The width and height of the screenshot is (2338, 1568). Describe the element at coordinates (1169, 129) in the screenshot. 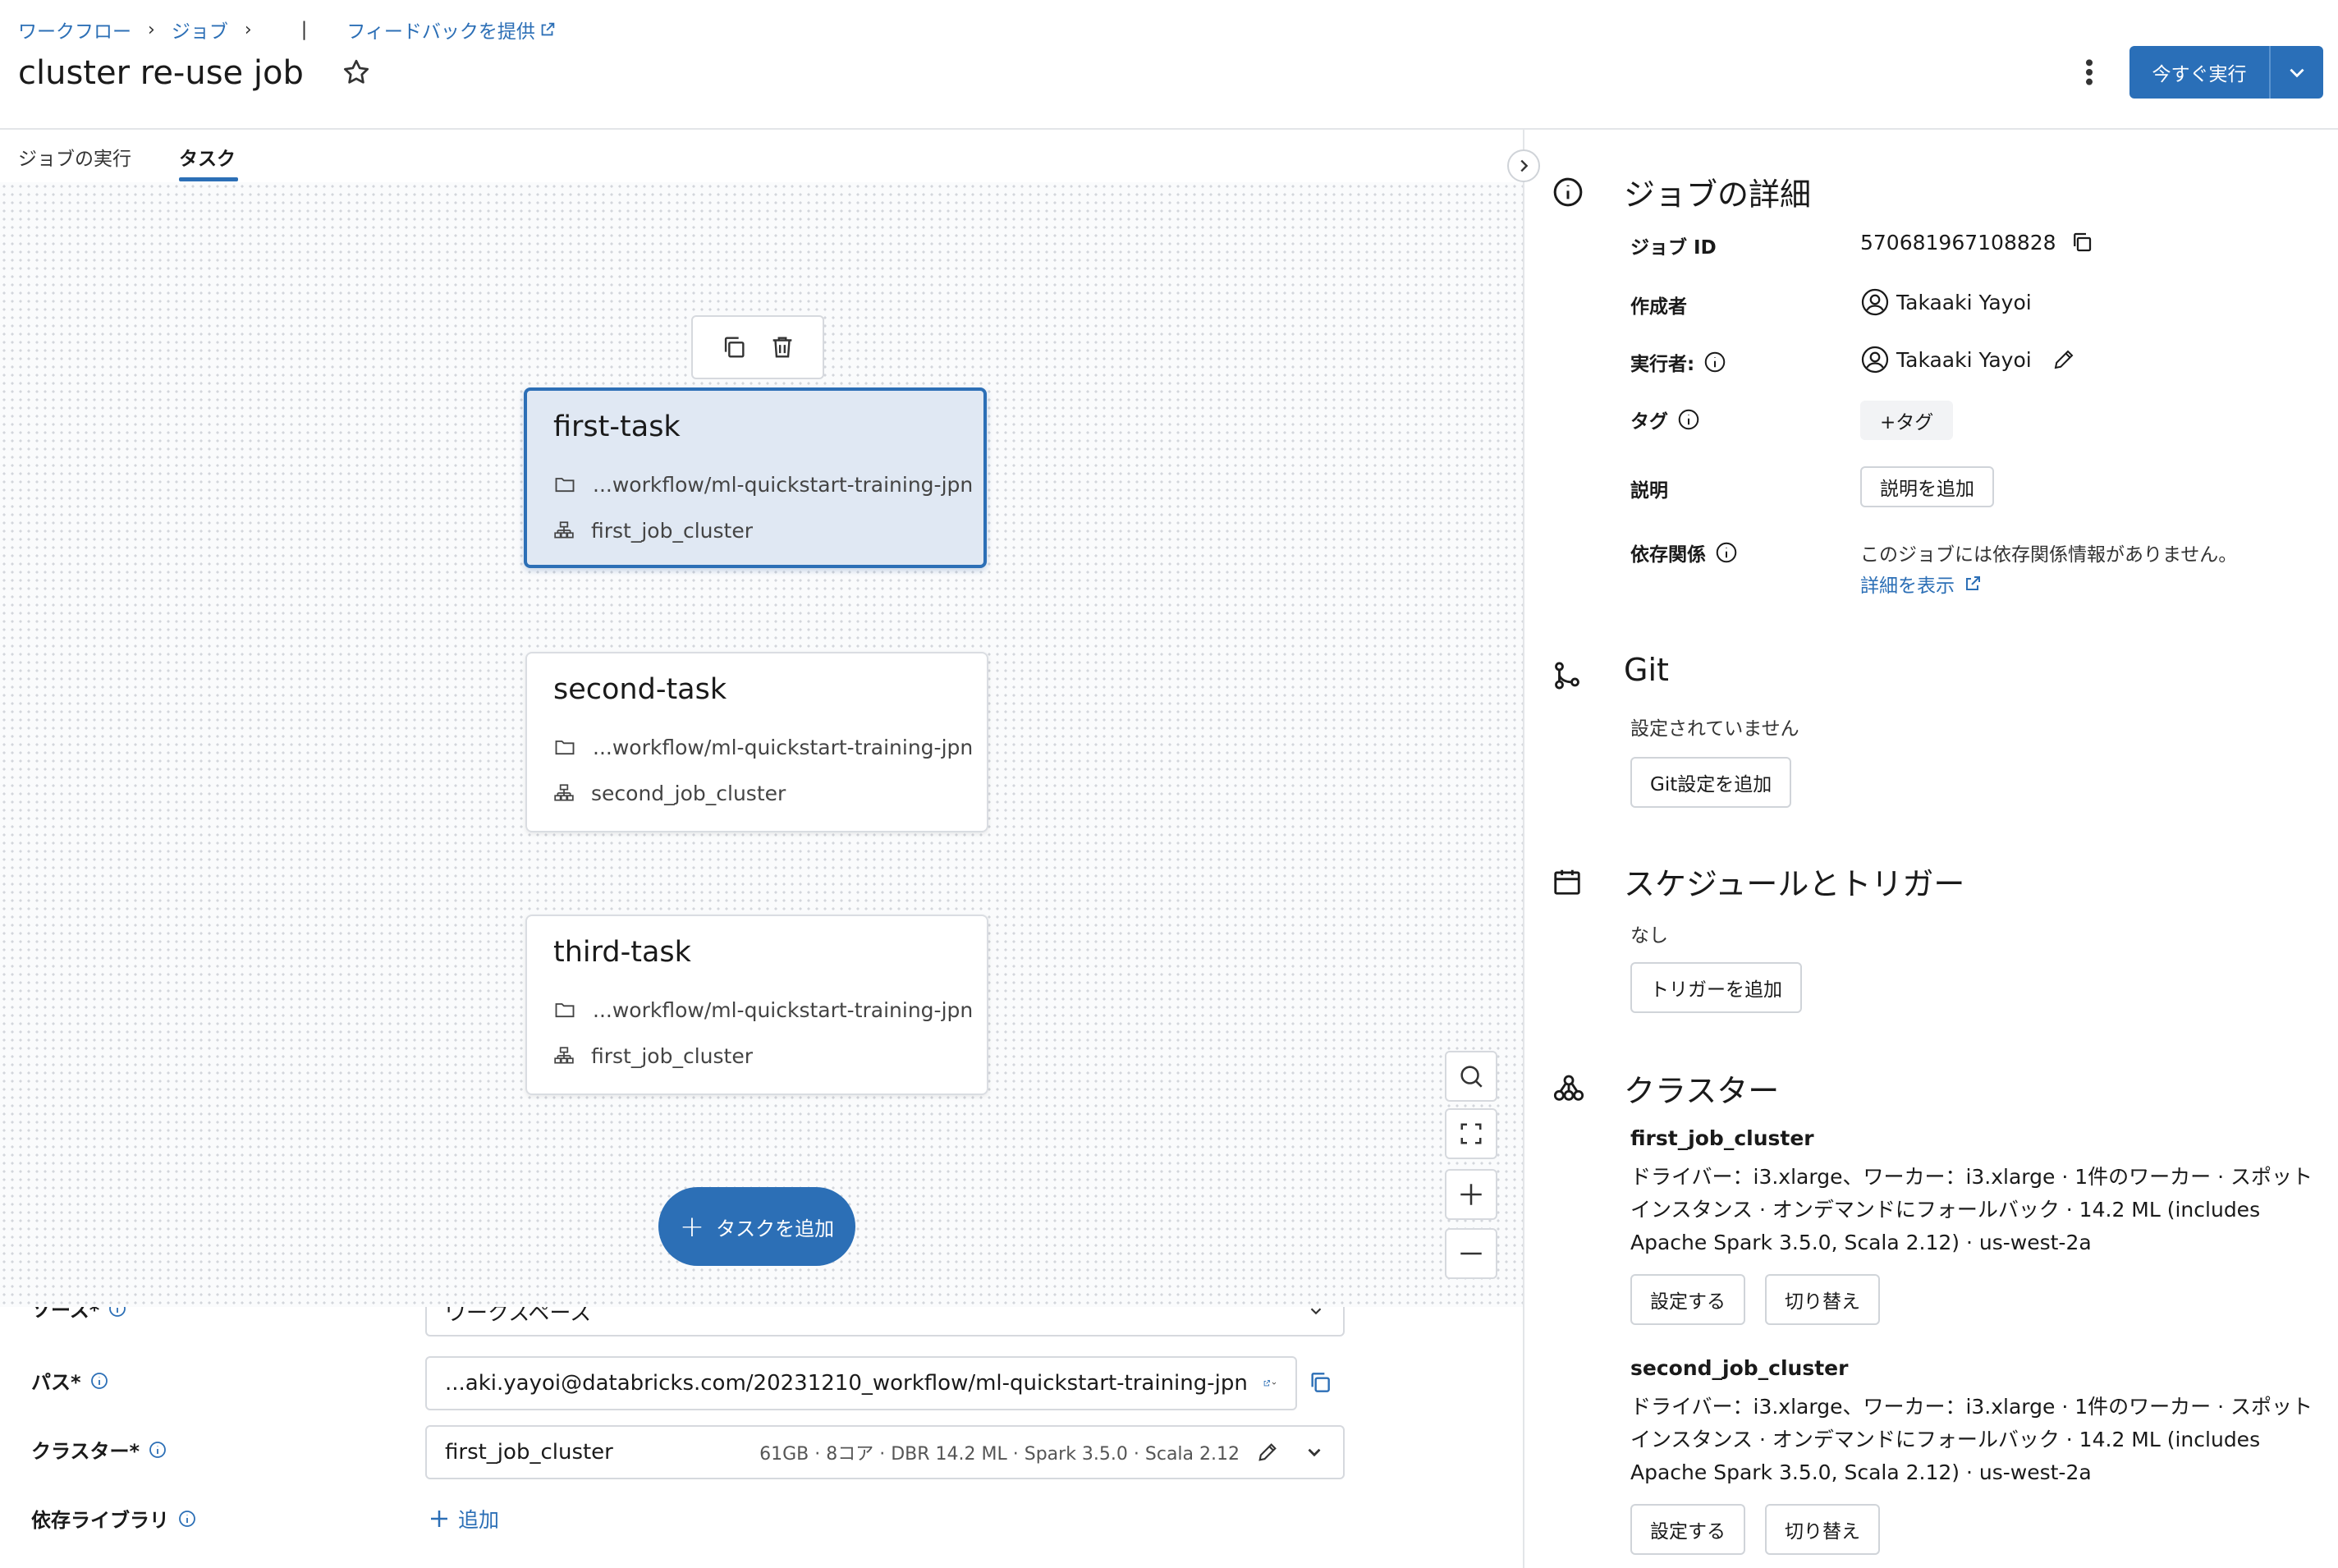

I see `header-divider` at that location.